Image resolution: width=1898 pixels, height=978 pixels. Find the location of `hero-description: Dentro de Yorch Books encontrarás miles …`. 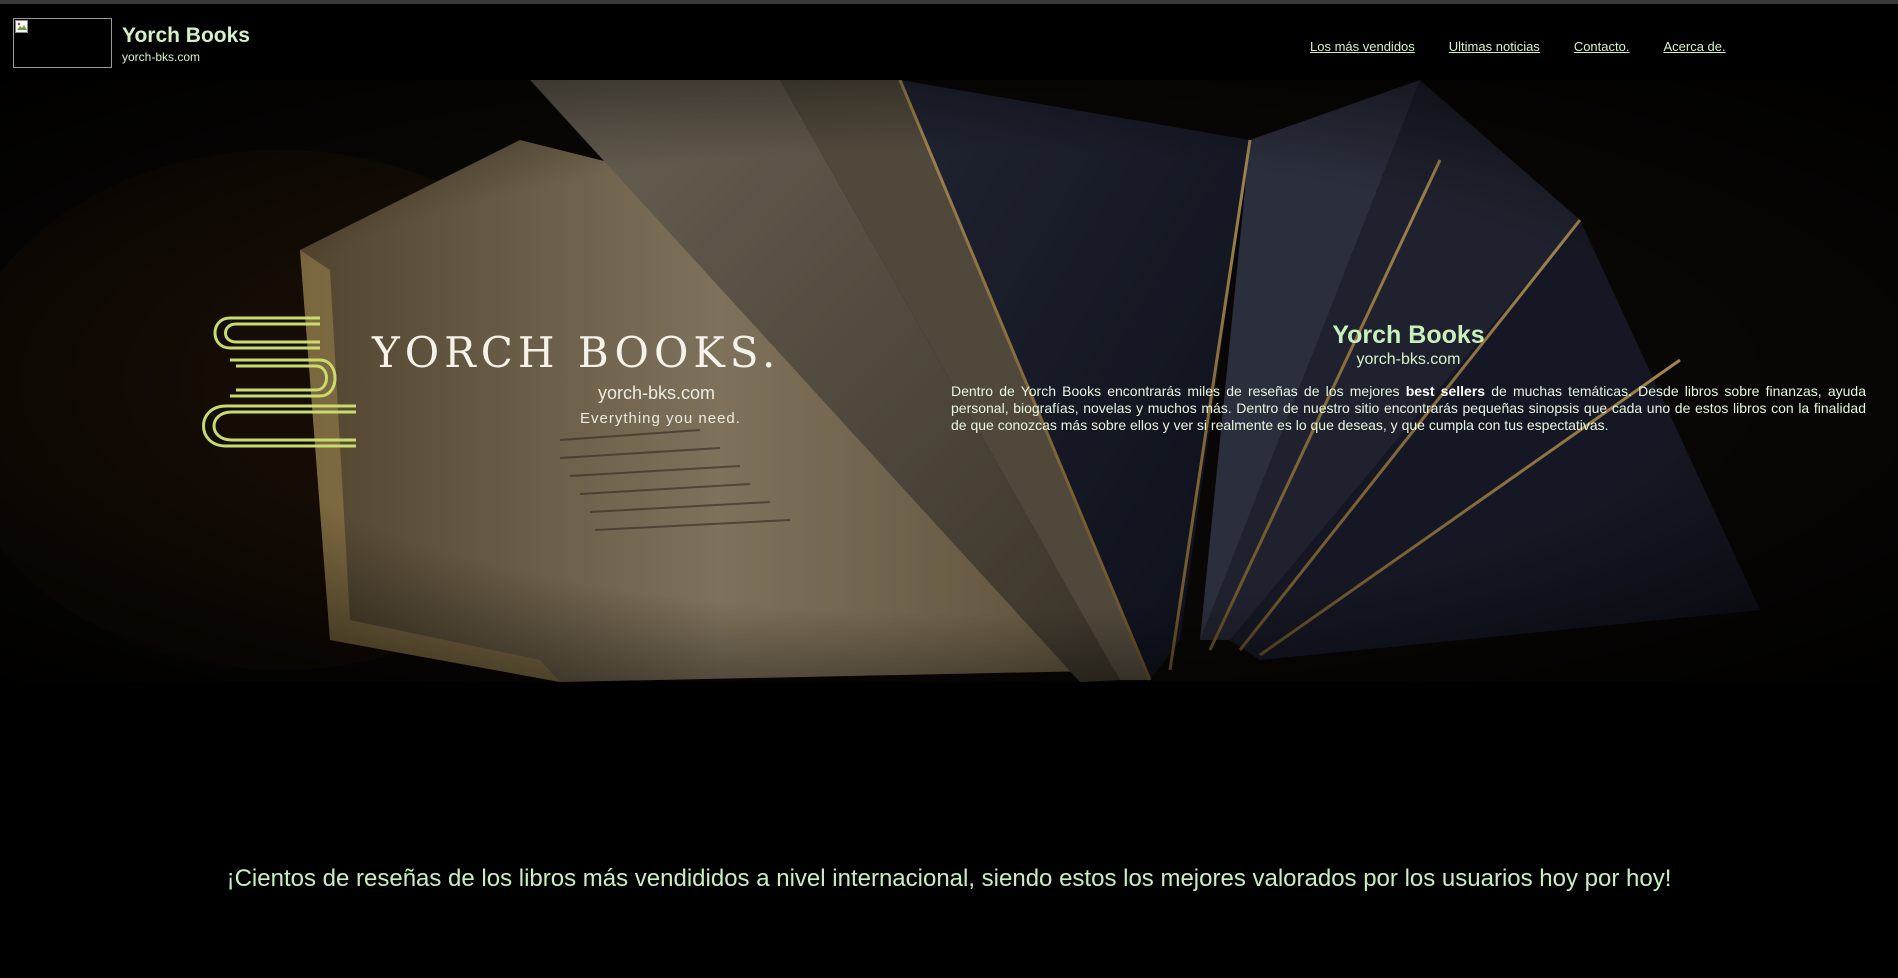

hero-description: Dentro de Yorch Books encontrarás miles … is located at coordinates (1408, 408).